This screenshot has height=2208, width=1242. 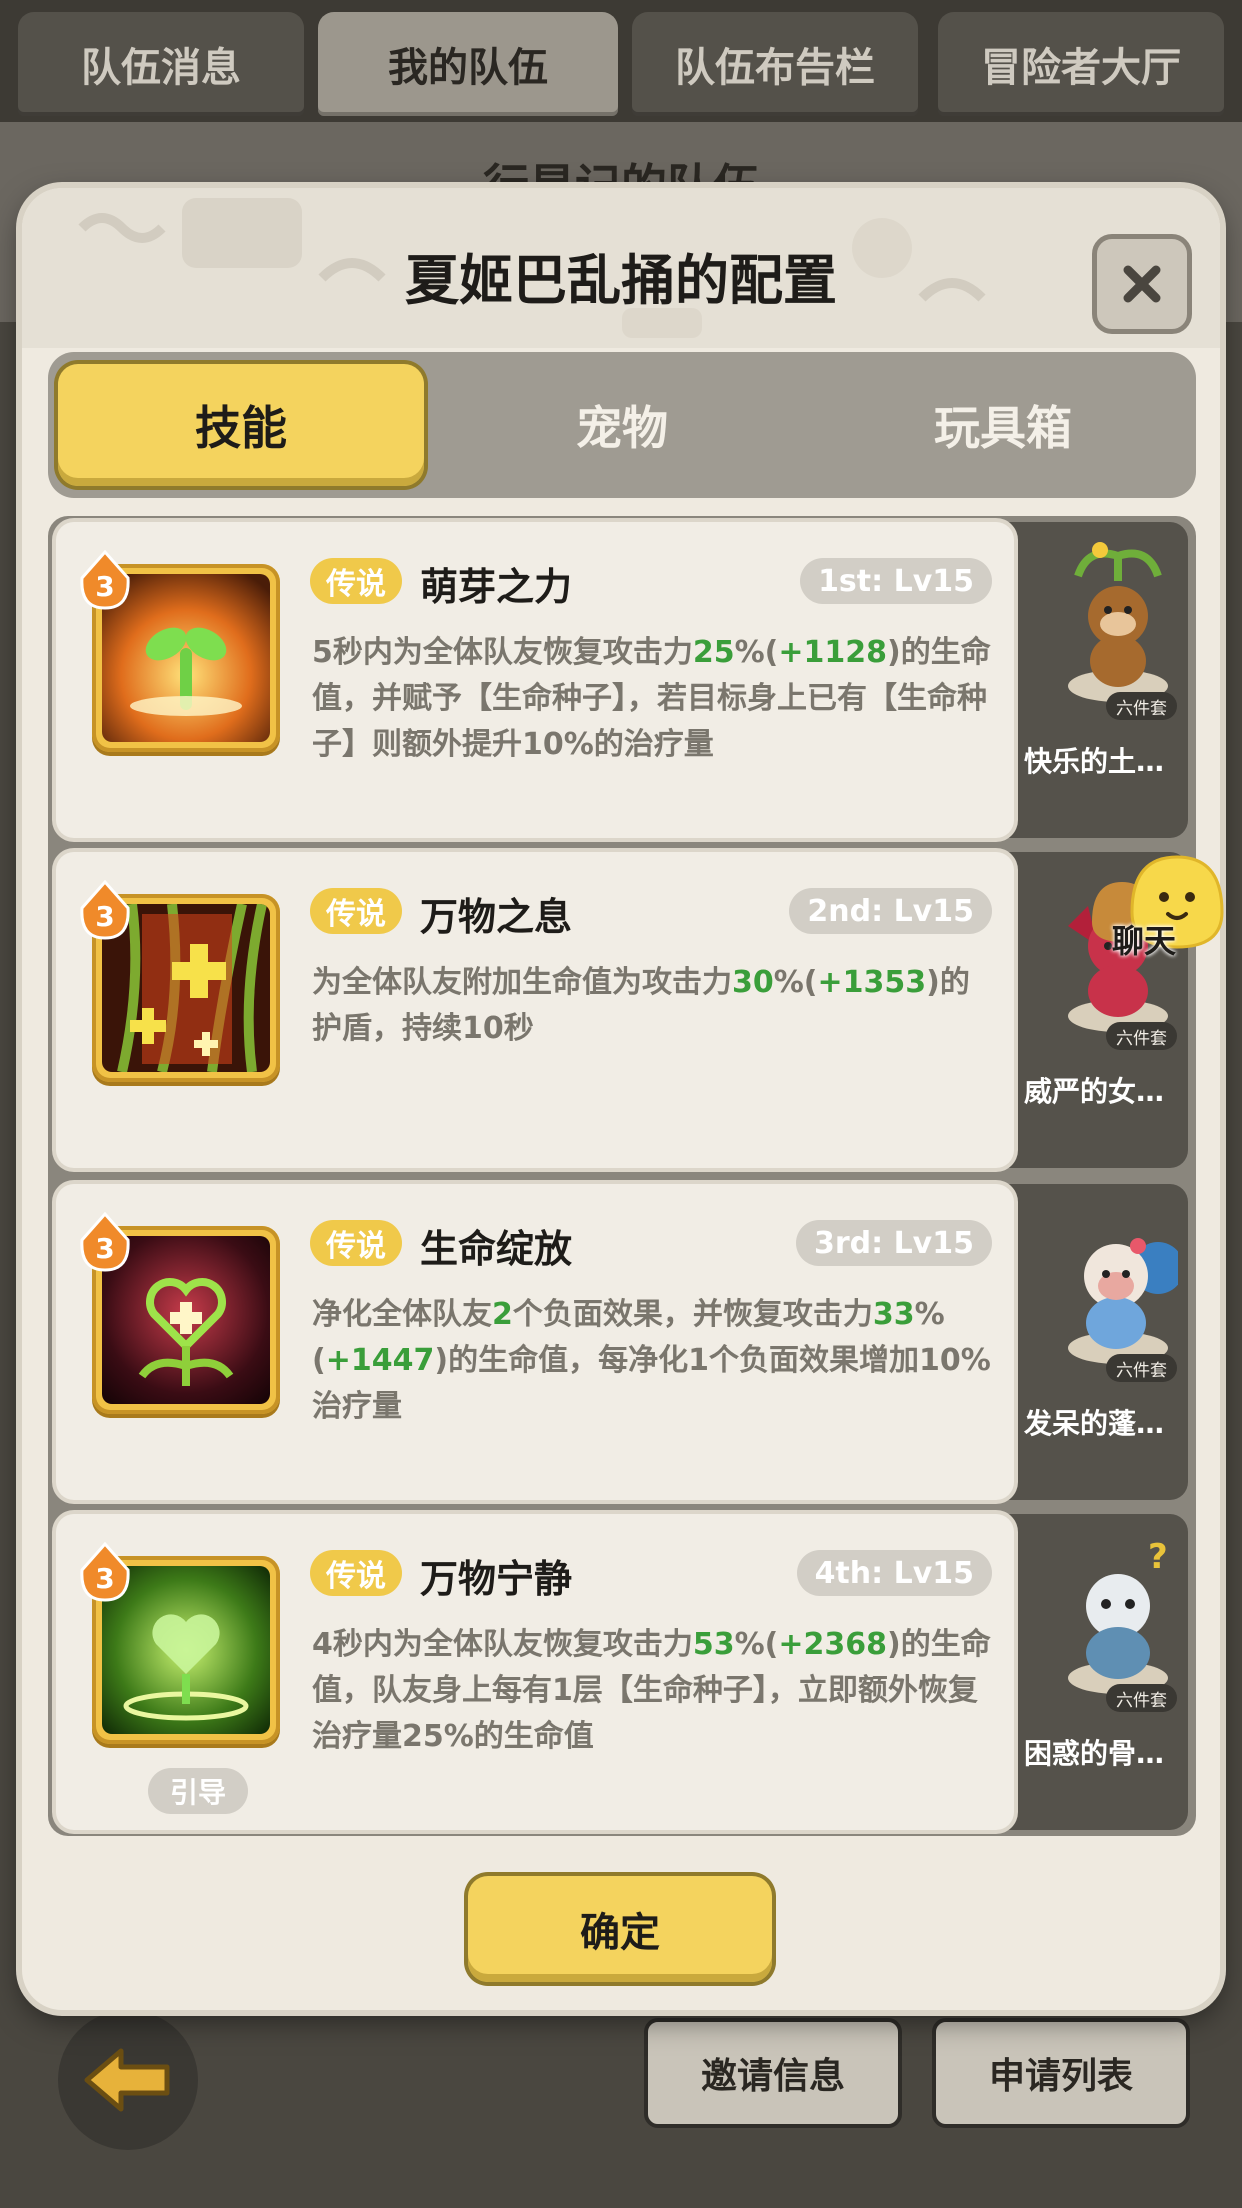 I want to click on highlight-value: 25, so click(x=713, y=652).